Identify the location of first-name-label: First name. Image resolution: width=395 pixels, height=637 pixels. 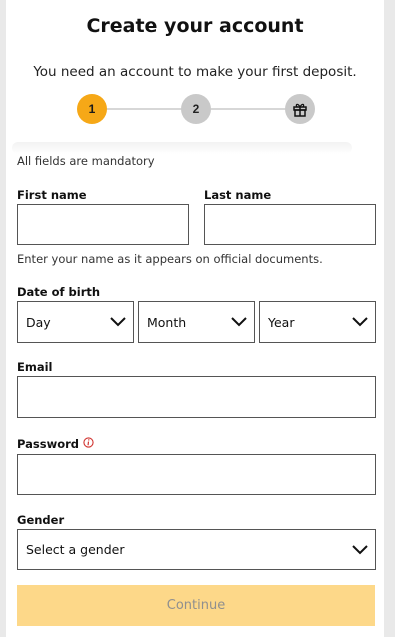
(52, 195).